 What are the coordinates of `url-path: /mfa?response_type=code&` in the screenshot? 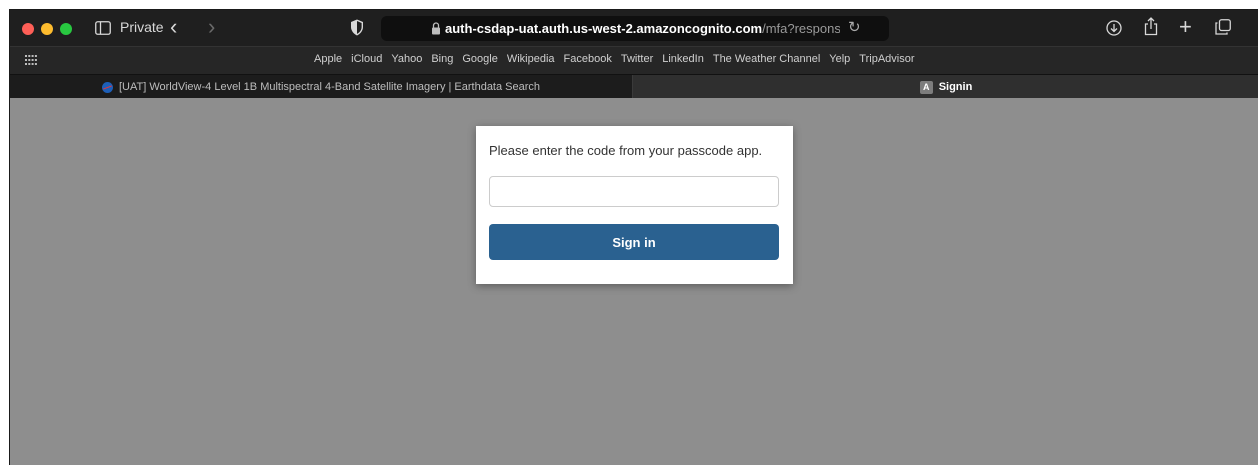 It's located at (801, 28).